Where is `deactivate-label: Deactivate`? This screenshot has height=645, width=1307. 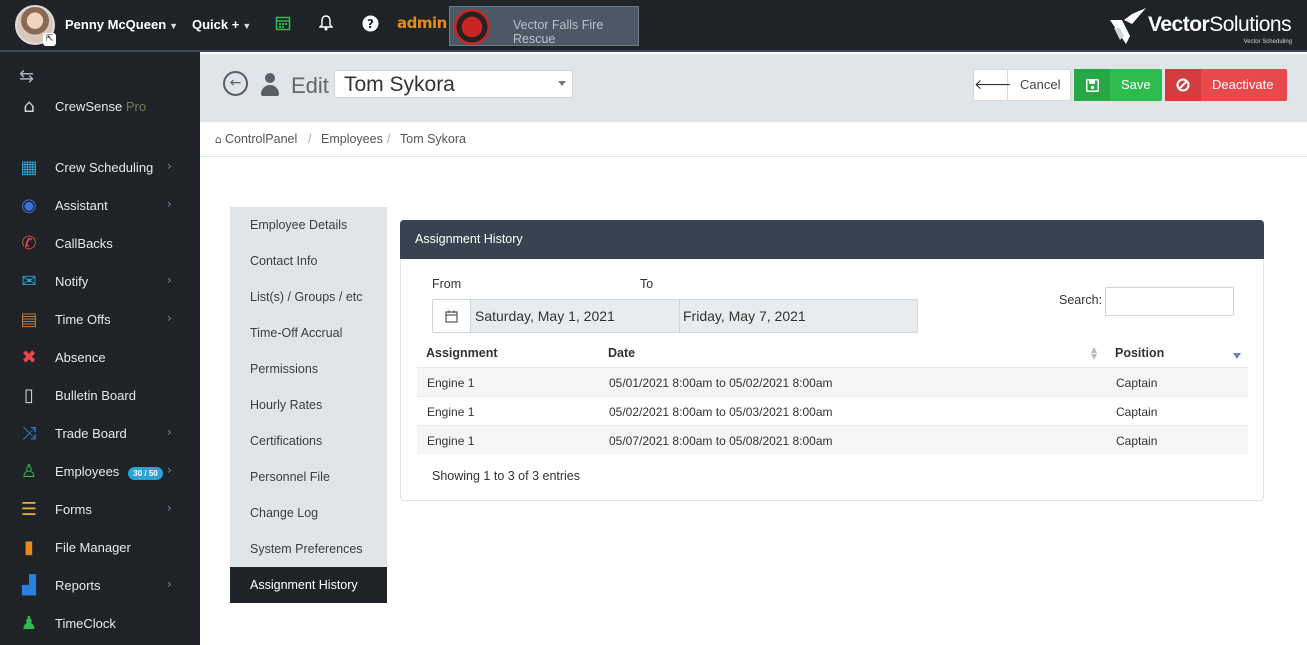
deactivate-label: Deactivate is located at coordinates (1243, 84).